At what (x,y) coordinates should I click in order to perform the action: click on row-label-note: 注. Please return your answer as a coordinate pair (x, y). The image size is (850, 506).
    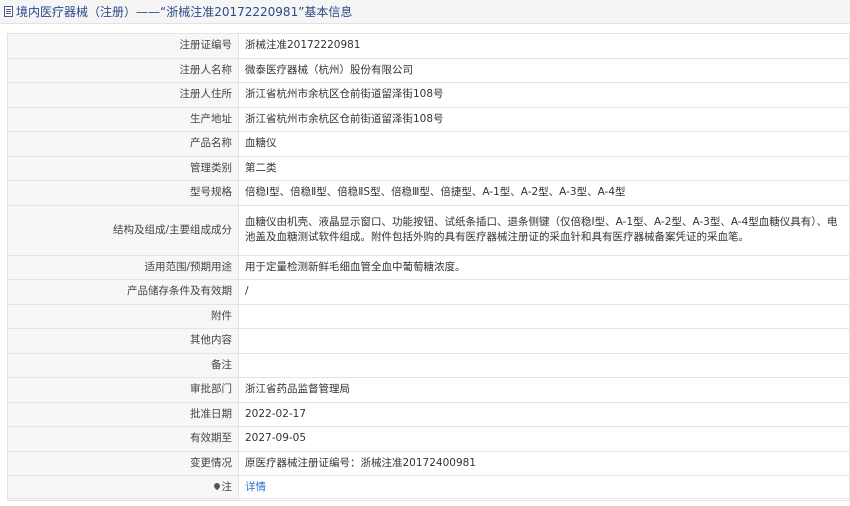
    Looking at the image, I should click on (123, 488).